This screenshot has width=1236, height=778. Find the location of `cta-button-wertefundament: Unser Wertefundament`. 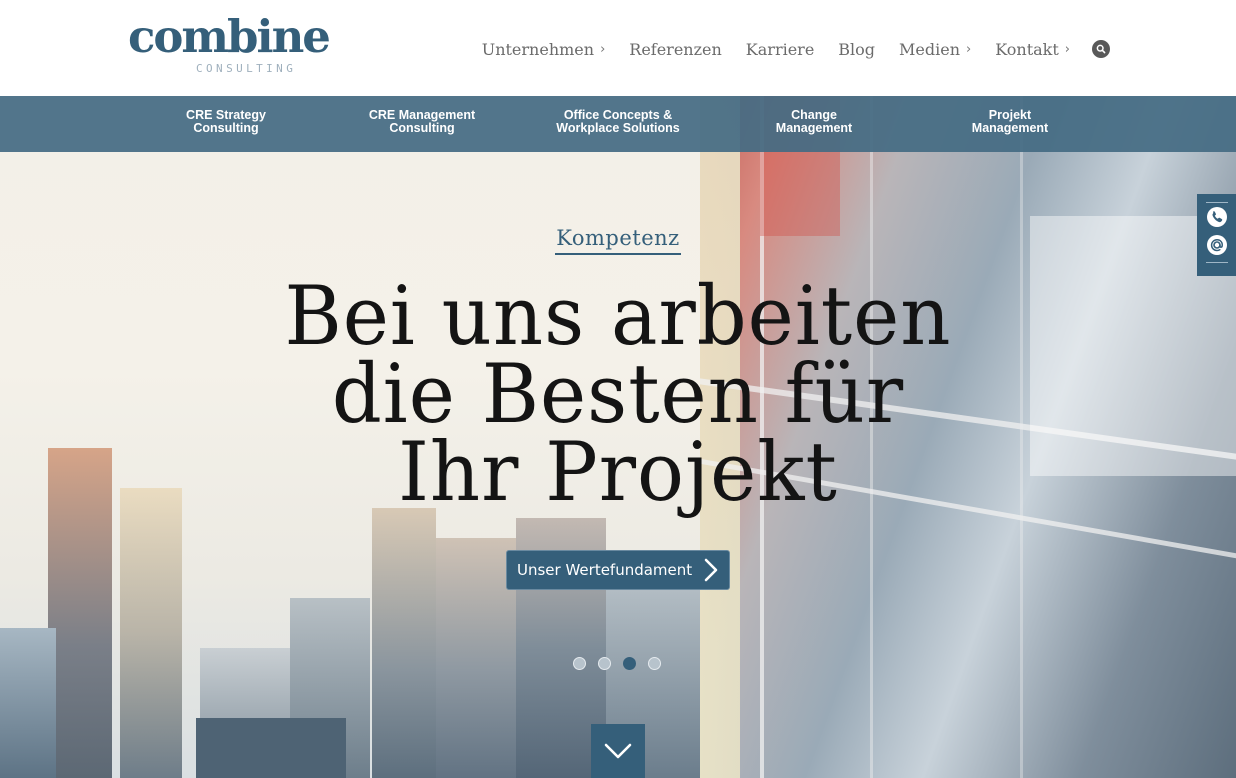

cta-button-wertefundament: Unser Wertefundament is located at coordinates (618, 570).